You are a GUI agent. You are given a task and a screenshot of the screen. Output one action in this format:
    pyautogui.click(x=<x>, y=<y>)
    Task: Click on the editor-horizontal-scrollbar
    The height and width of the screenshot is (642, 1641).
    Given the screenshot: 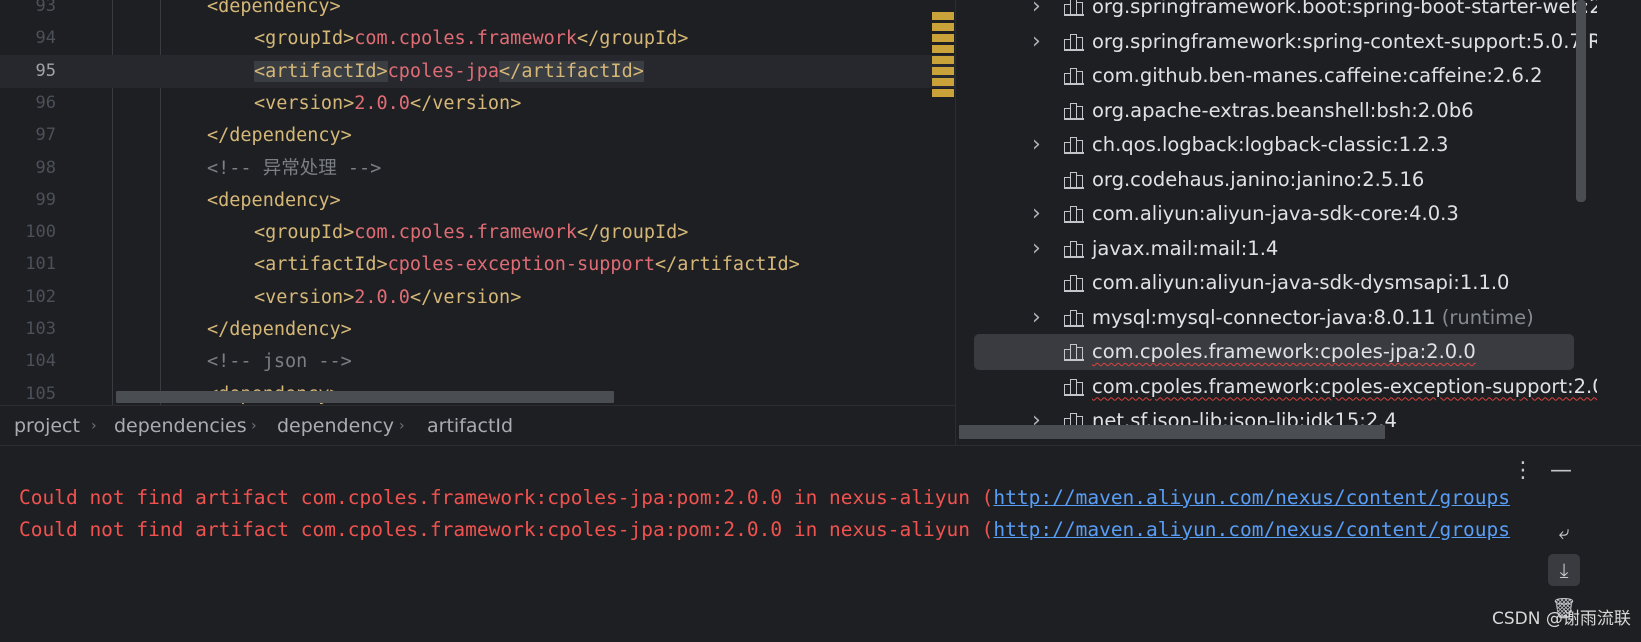 What is the action you would take?
    pyautogui.click(x=365, y=397)
    